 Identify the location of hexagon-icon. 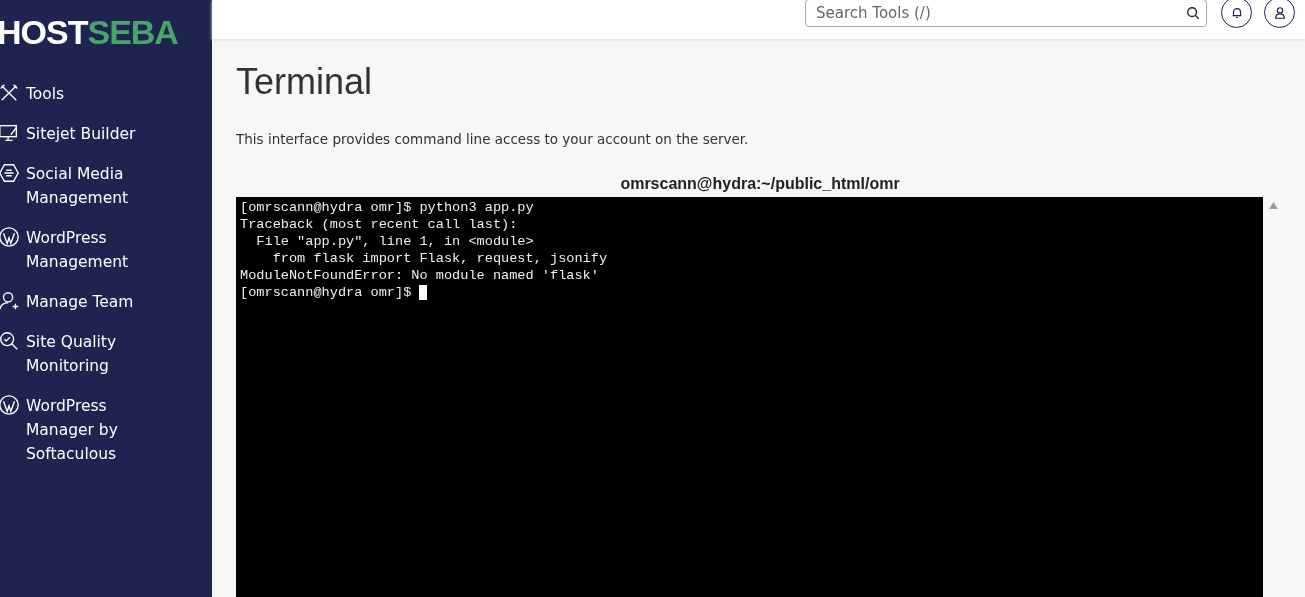
(10, 173).